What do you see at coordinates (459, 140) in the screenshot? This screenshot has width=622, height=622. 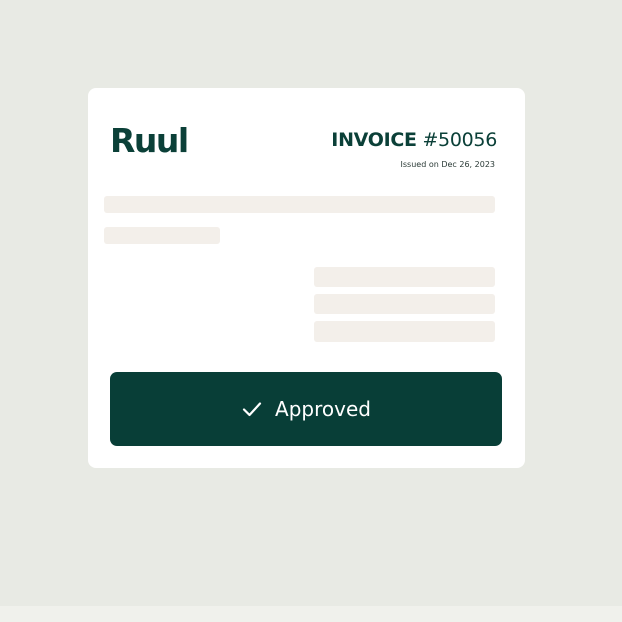 I see `invoice-number: #50056` at bounding box center [459, 140].